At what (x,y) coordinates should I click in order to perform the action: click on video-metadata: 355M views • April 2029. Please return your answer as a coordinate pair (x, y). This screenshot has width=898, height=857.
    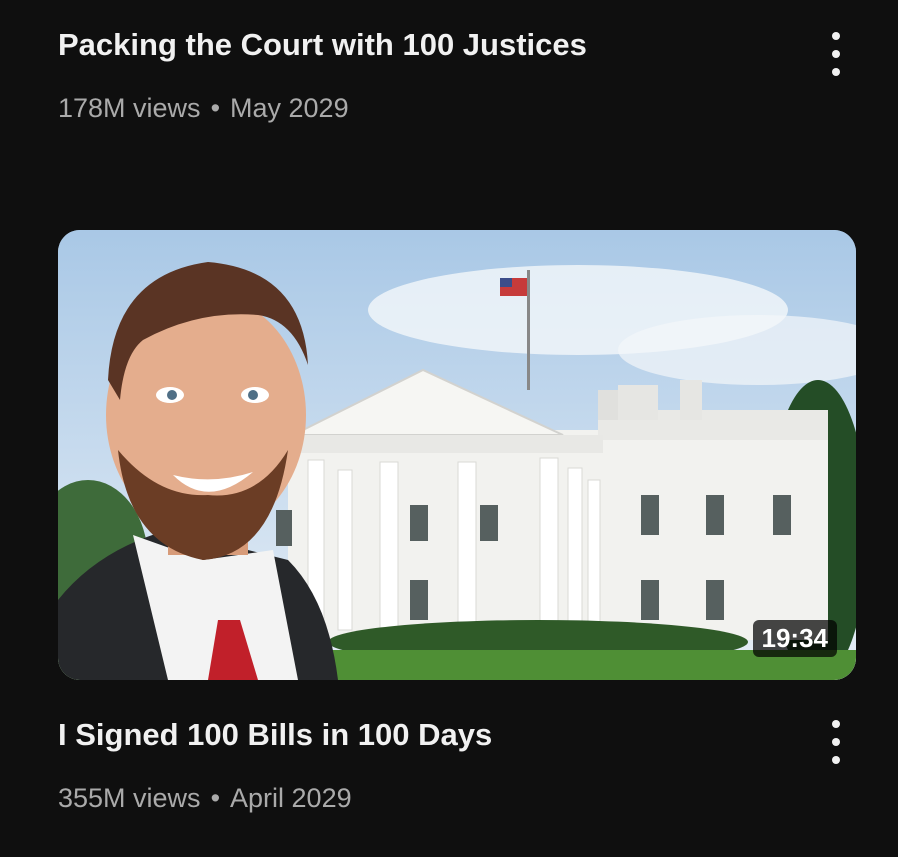
    Looking at the image, I should click on (205, 798).